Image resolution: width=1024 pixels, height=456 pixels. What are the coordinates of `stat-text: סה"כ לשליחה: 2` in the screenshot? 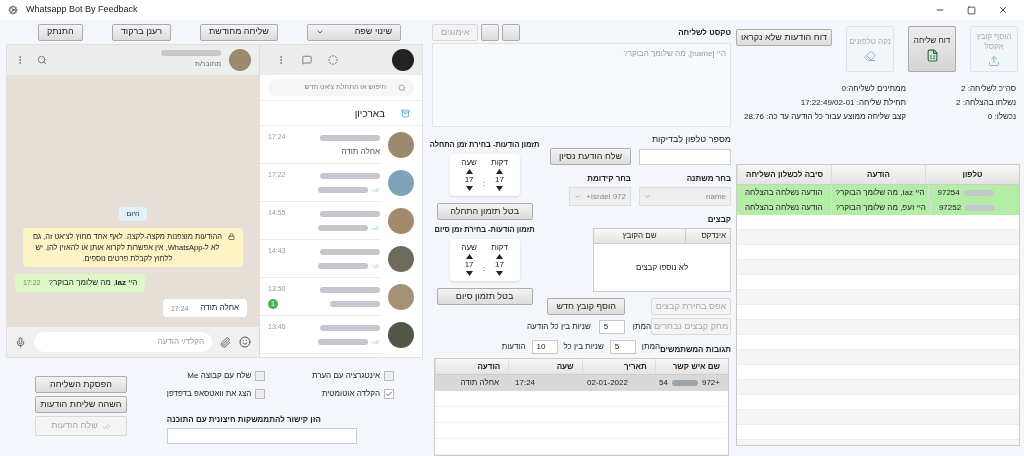 It's located at (988, 89).